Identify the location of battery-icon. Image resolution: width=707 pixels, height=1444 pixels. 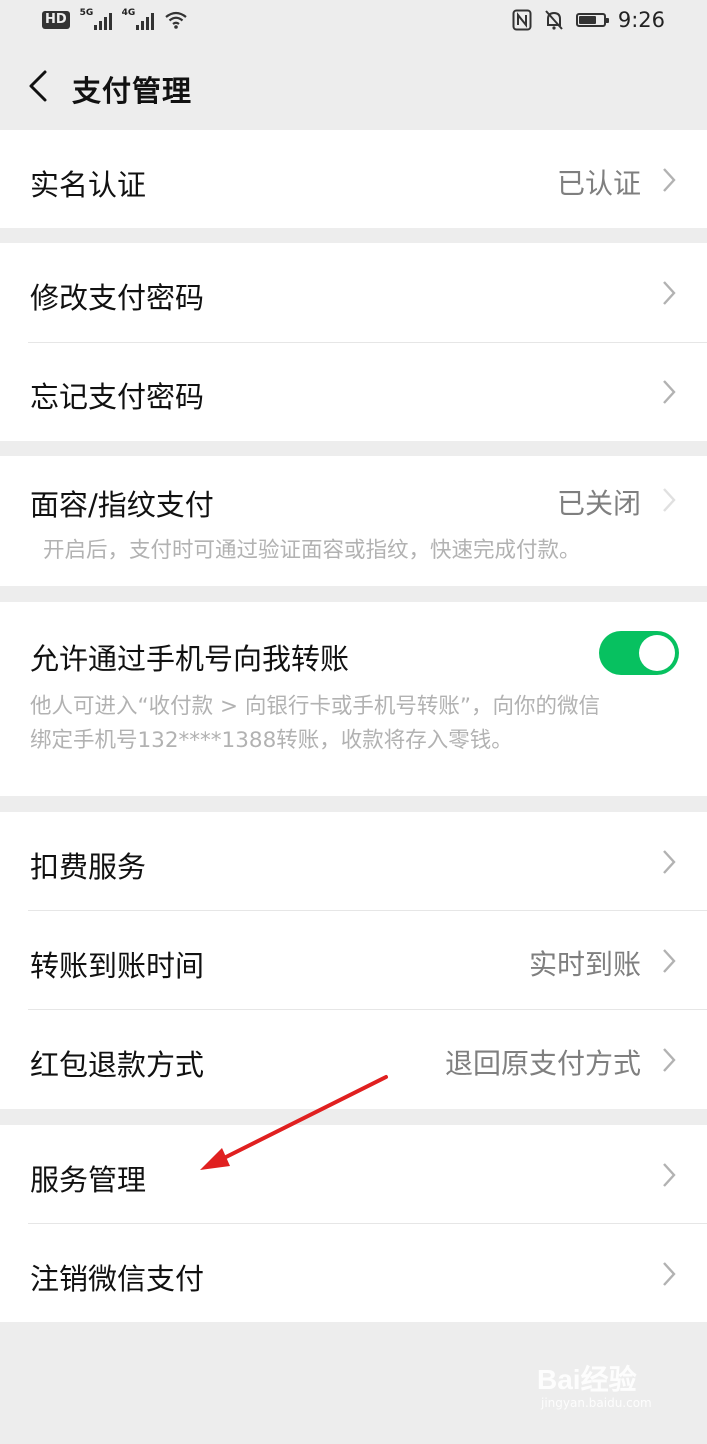
(592, 20).